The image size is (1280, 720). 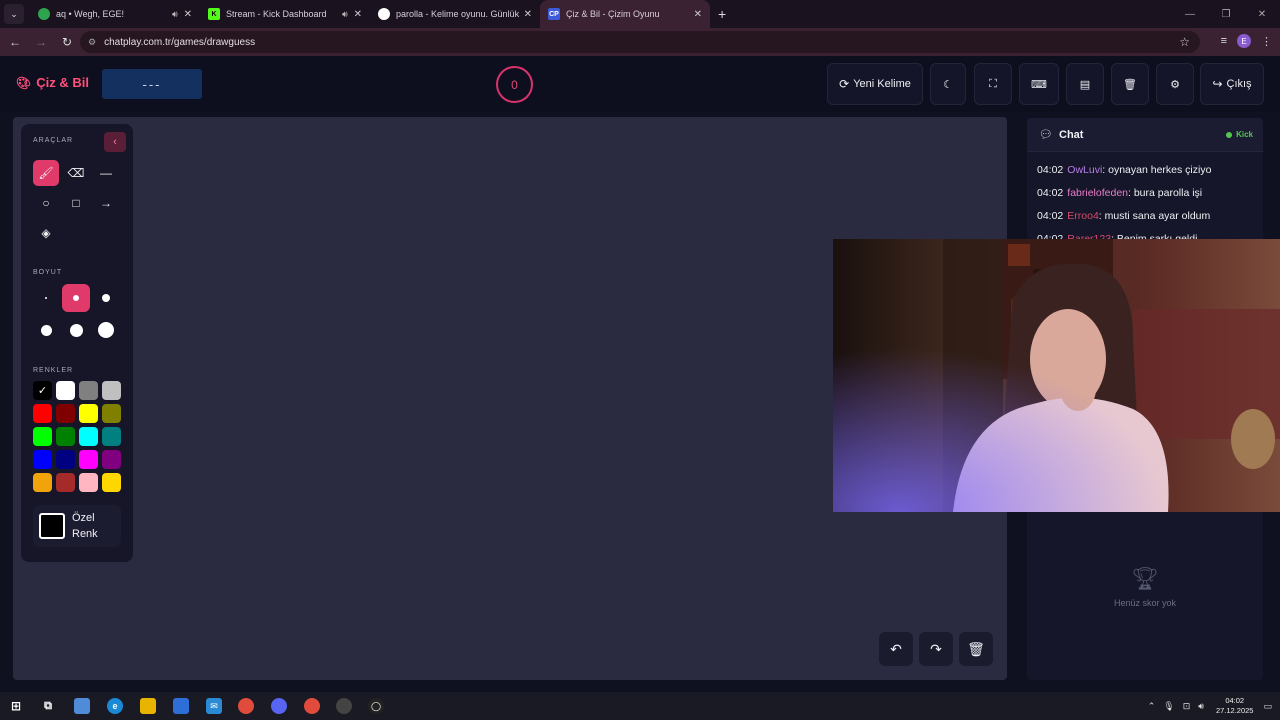 I want to click on size-heading: BOYUT, so click(x=48, y=272).